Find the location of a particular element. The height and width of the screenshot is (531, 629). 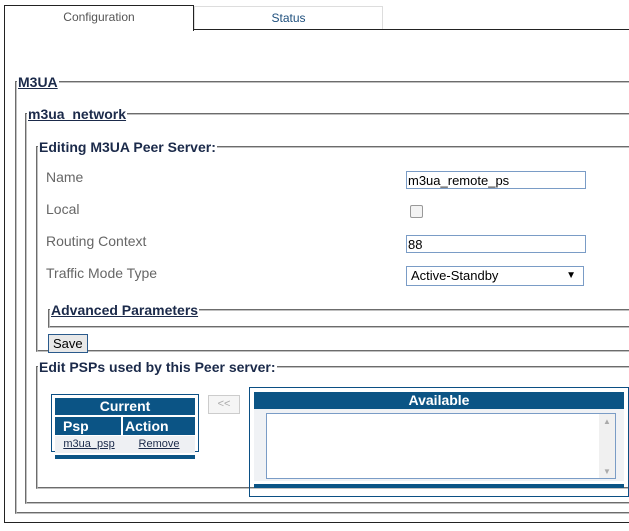

traffic-mode-select: Active-Standby ▼ is located at coordinates (495, 276).